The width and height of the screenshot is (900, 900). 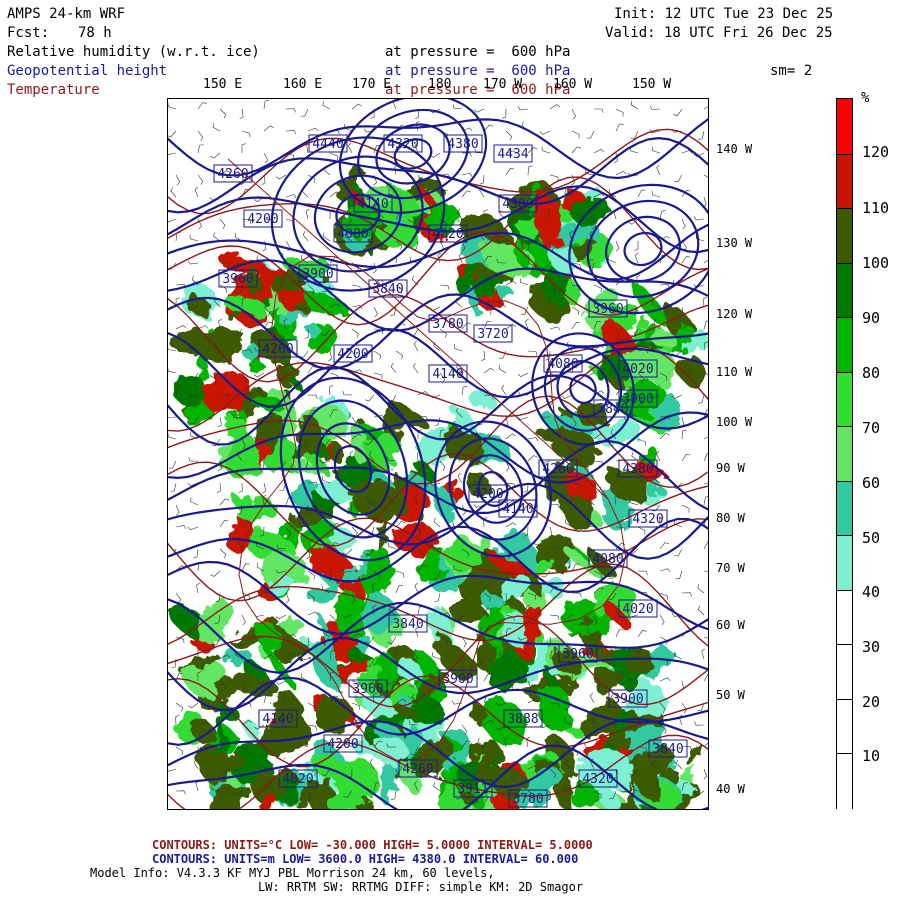 What do you see at coordinates (66, 14) in the screenshot?
I see `model-title: AMPS 24-km WRF` at bounding box center [66, 14].